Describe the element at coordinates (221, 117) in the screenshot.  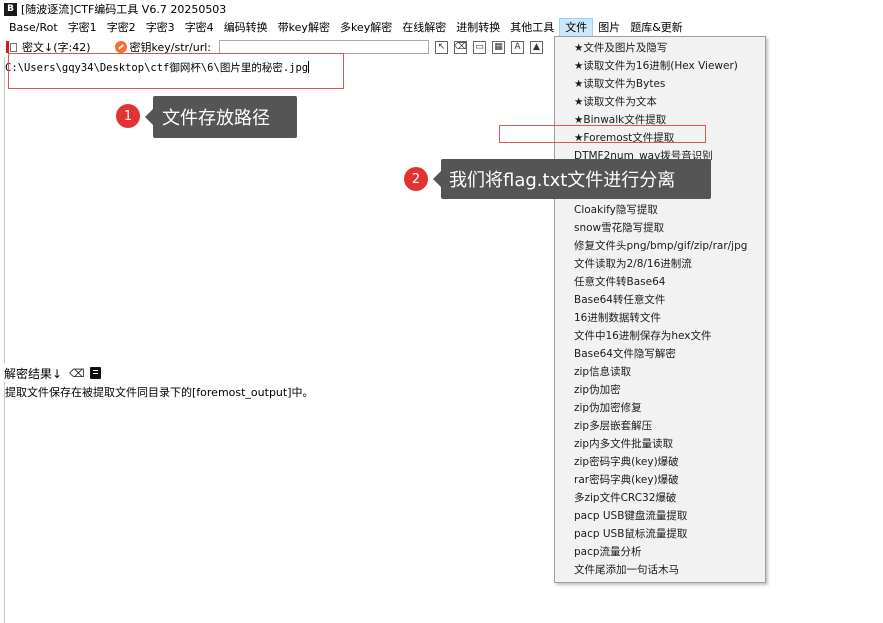
I see `callout-file-path: 文件存放路径` at that location.